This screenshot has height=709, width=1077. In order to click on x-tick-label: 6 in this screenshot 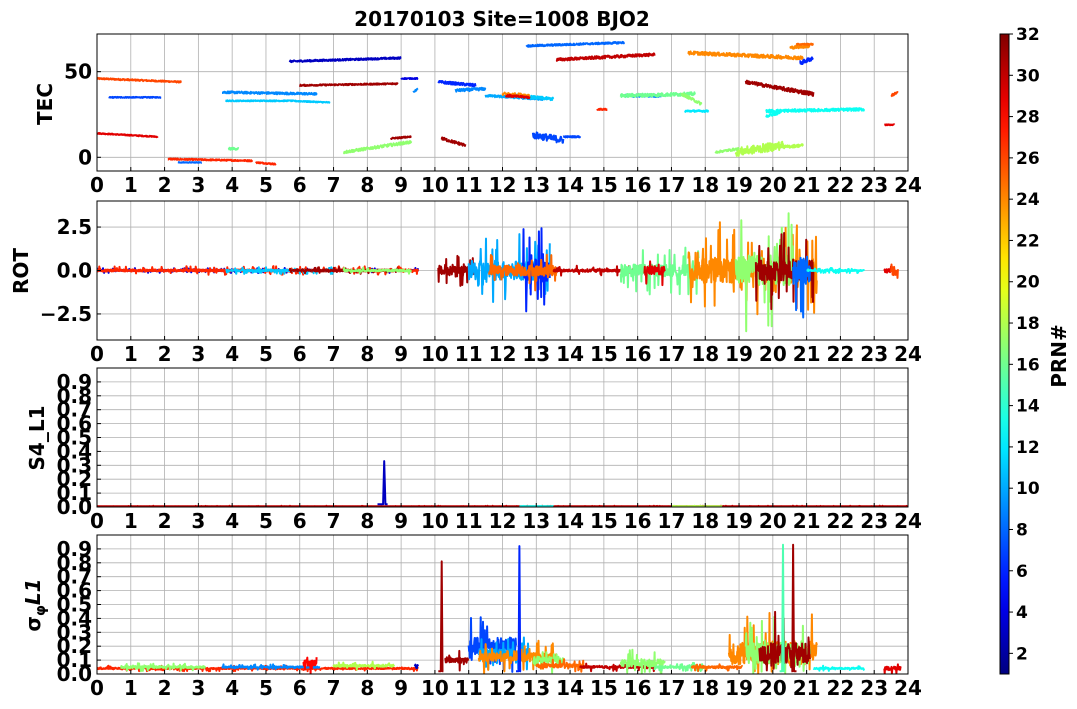, I will do `click(300, 688)`.